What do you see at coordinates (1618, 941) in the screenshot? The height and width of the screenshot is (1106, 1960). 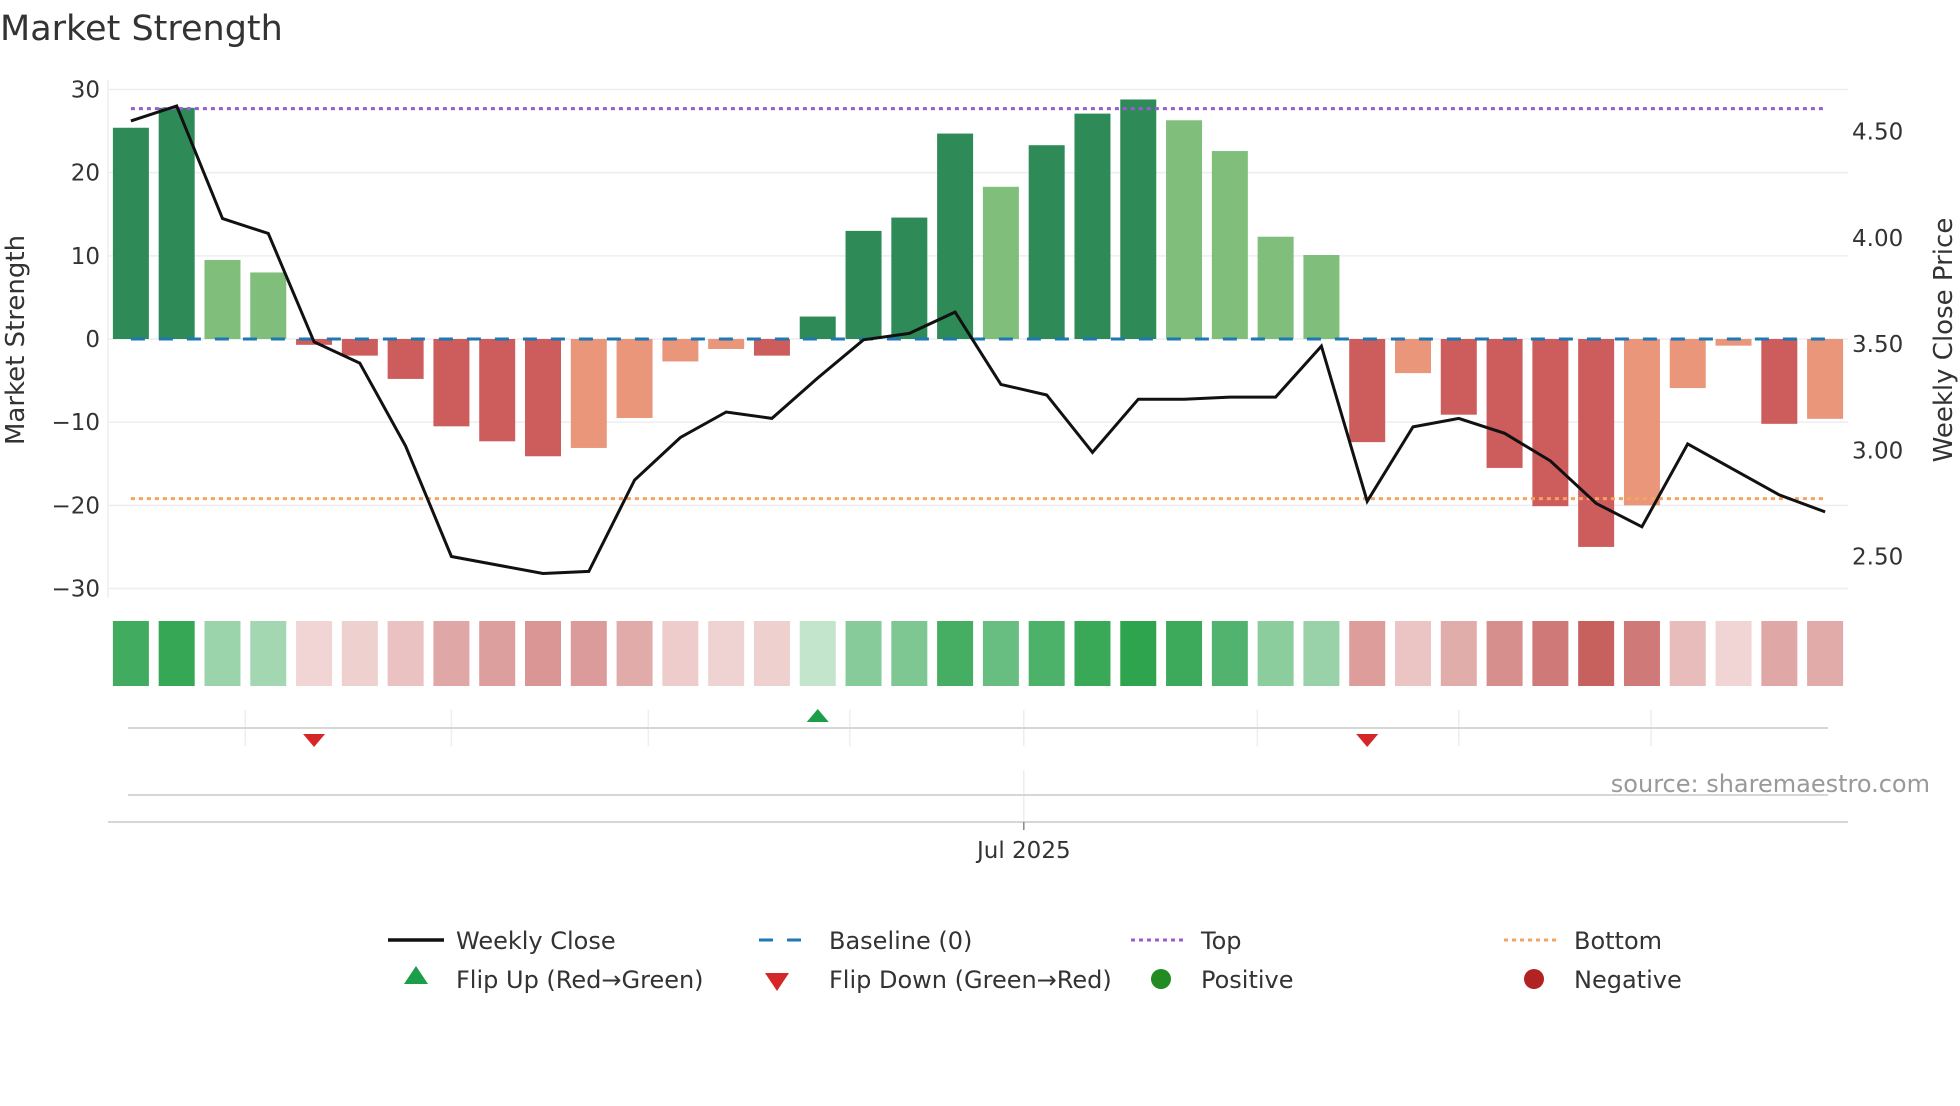 I see `legend-bottom: Bottom` at bounding box center [1618, 941].